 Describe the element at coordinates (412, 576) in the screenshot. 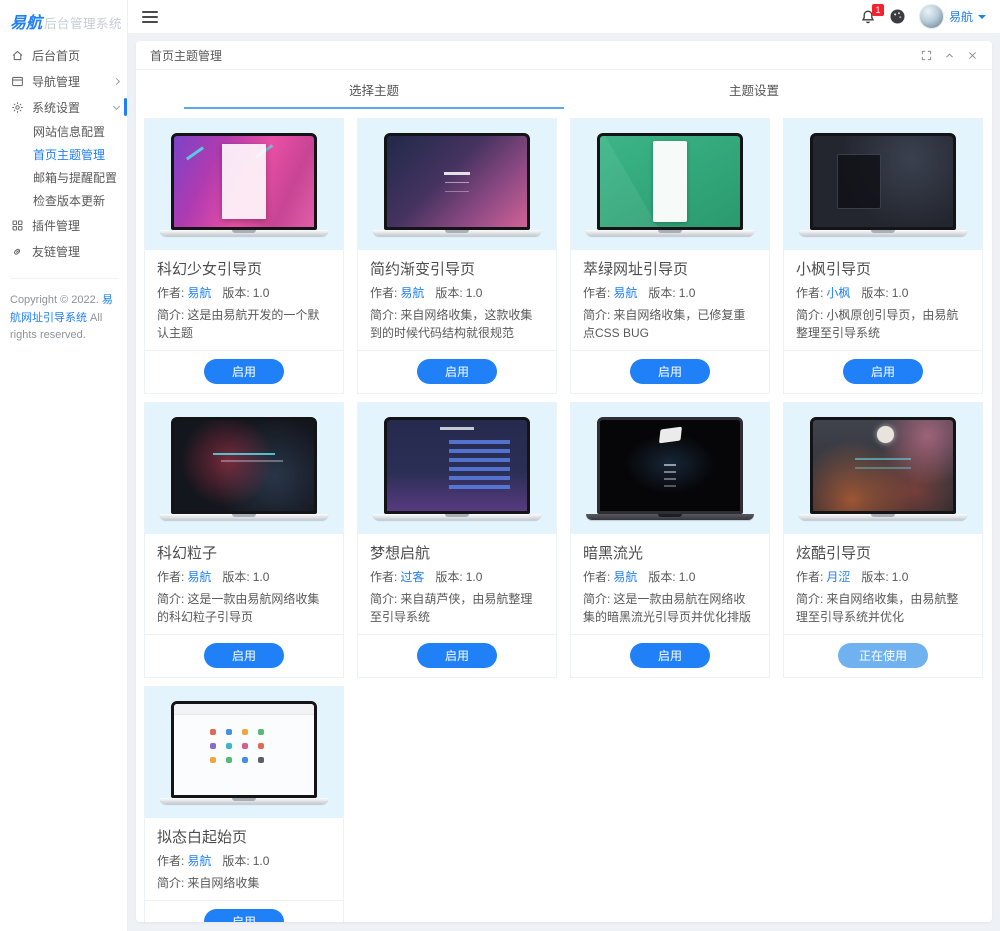

I see `author-link: 过客` at that location.